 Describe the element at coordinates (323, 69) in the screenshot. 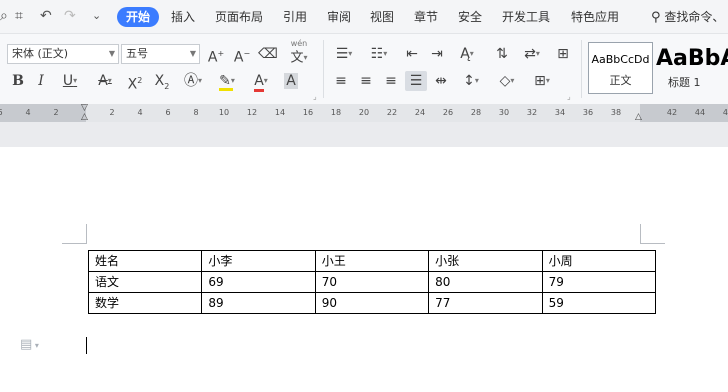

I see `ribbon-separator` at that location.